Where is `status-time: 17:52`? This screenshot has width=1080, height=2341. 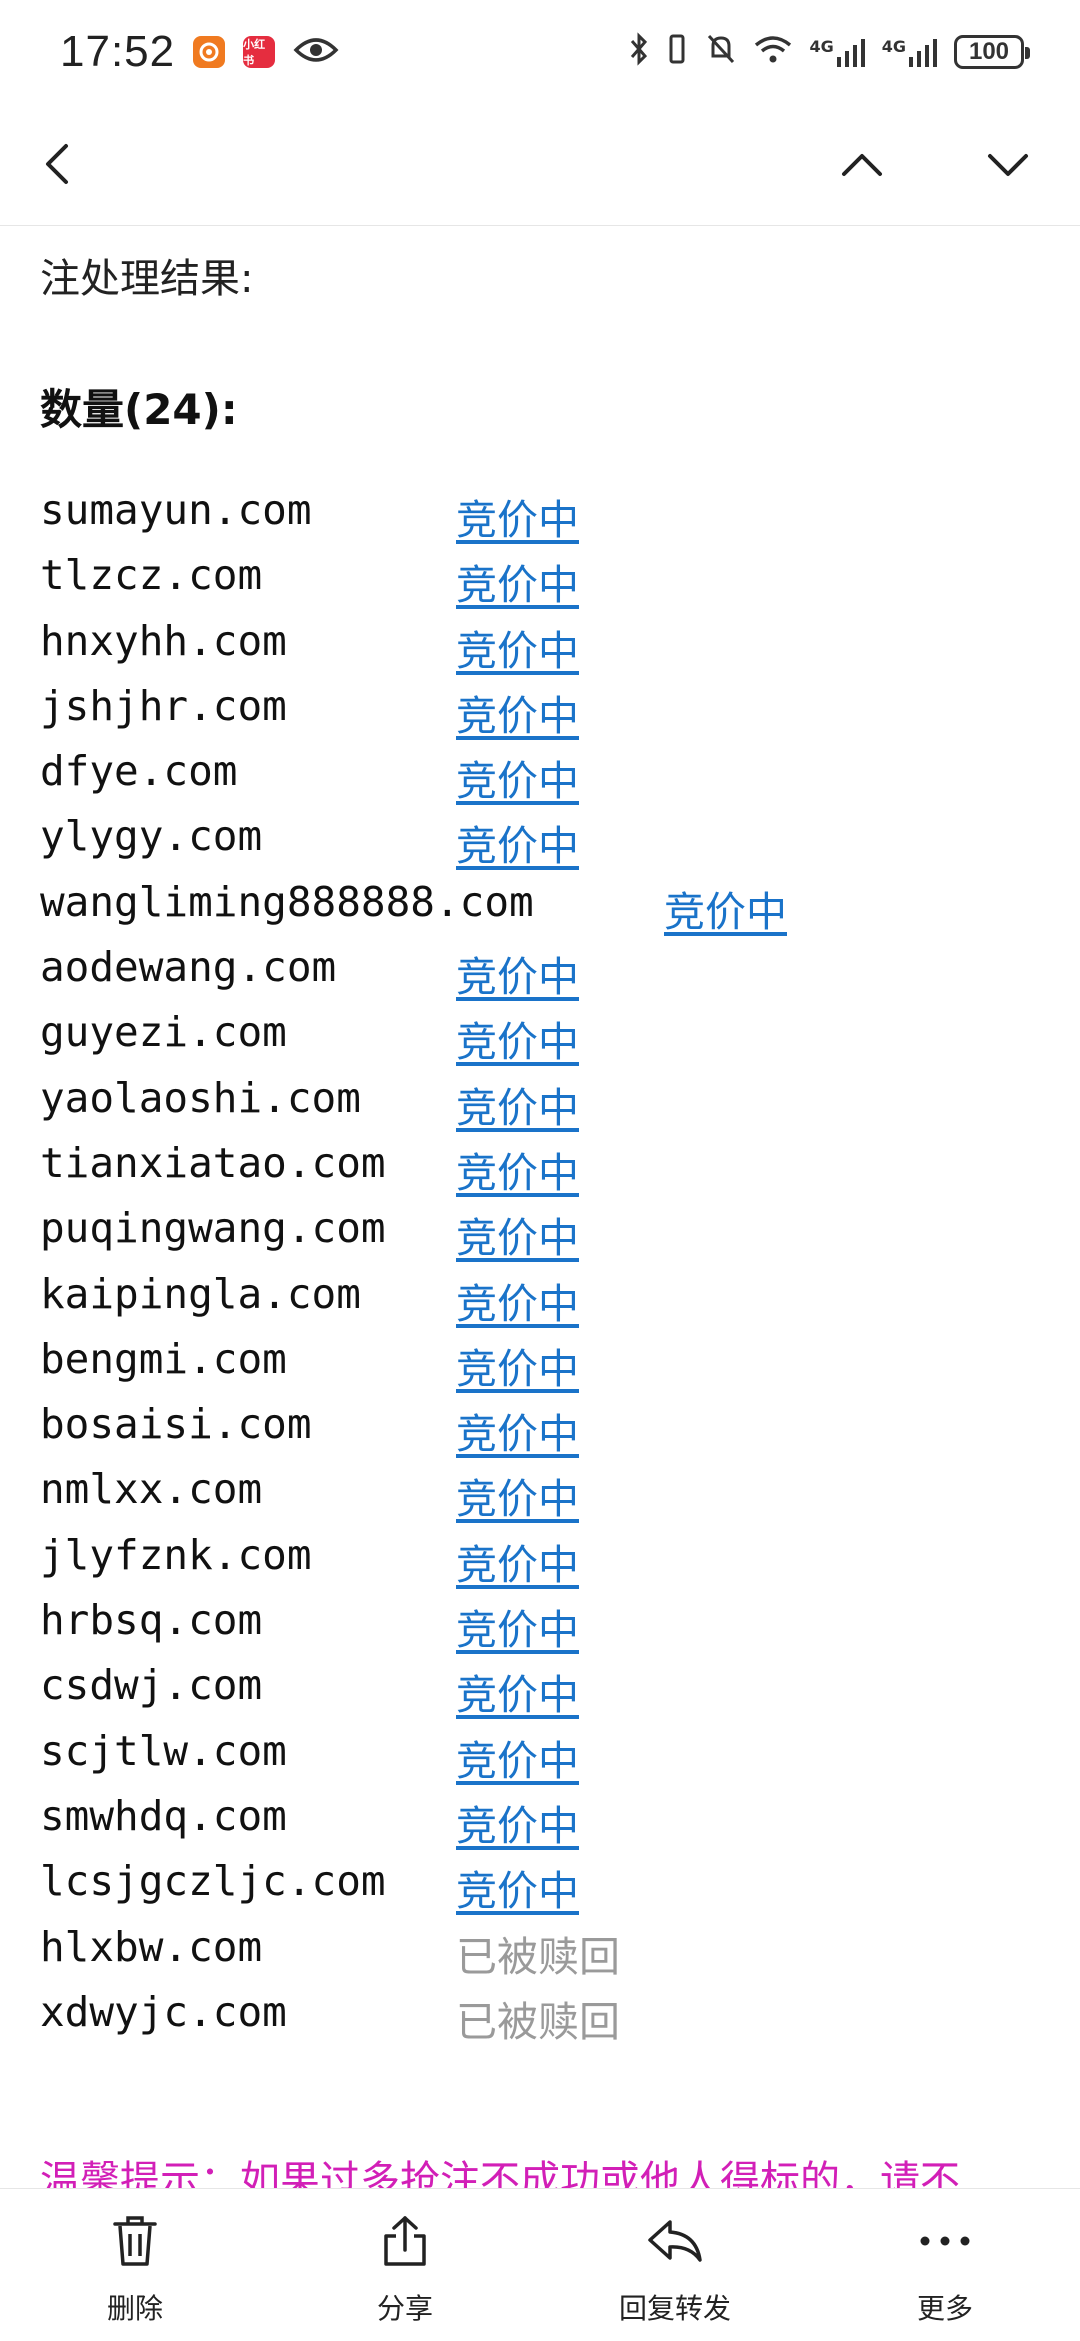 status-time: 17:52 is located at coordinates (118, 51).